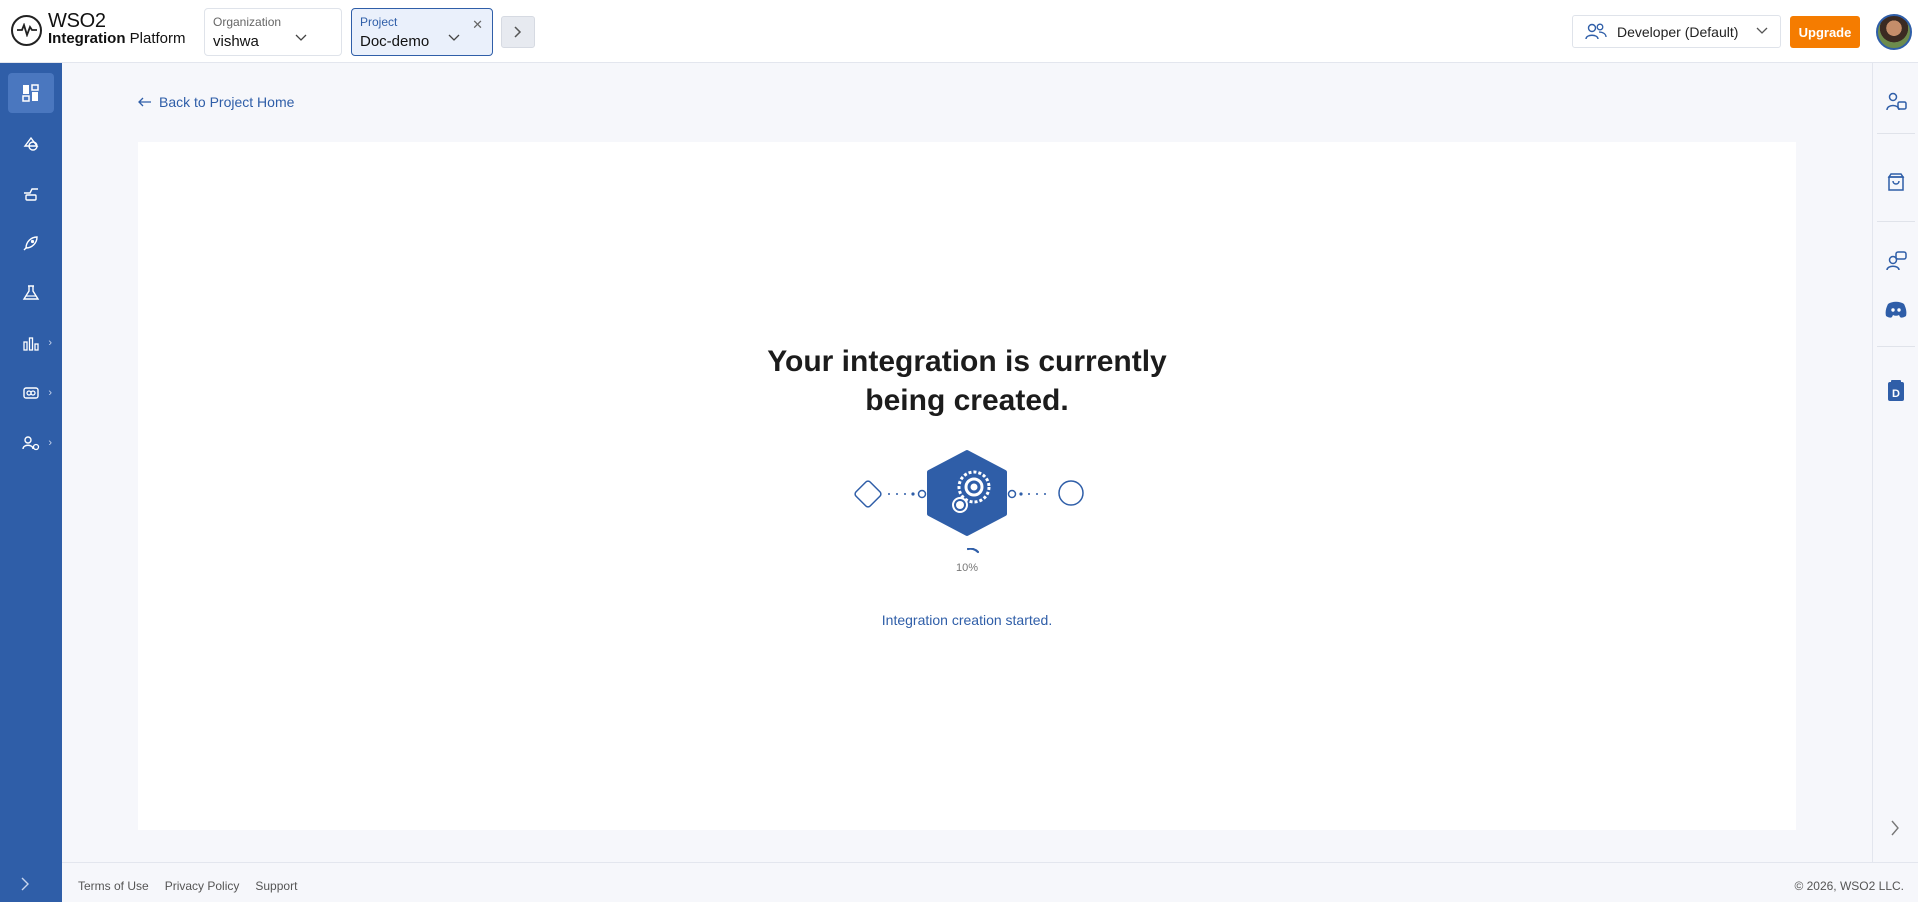 The image size is (1918, 902). I want to click on discord-button, so click(1896, 310).